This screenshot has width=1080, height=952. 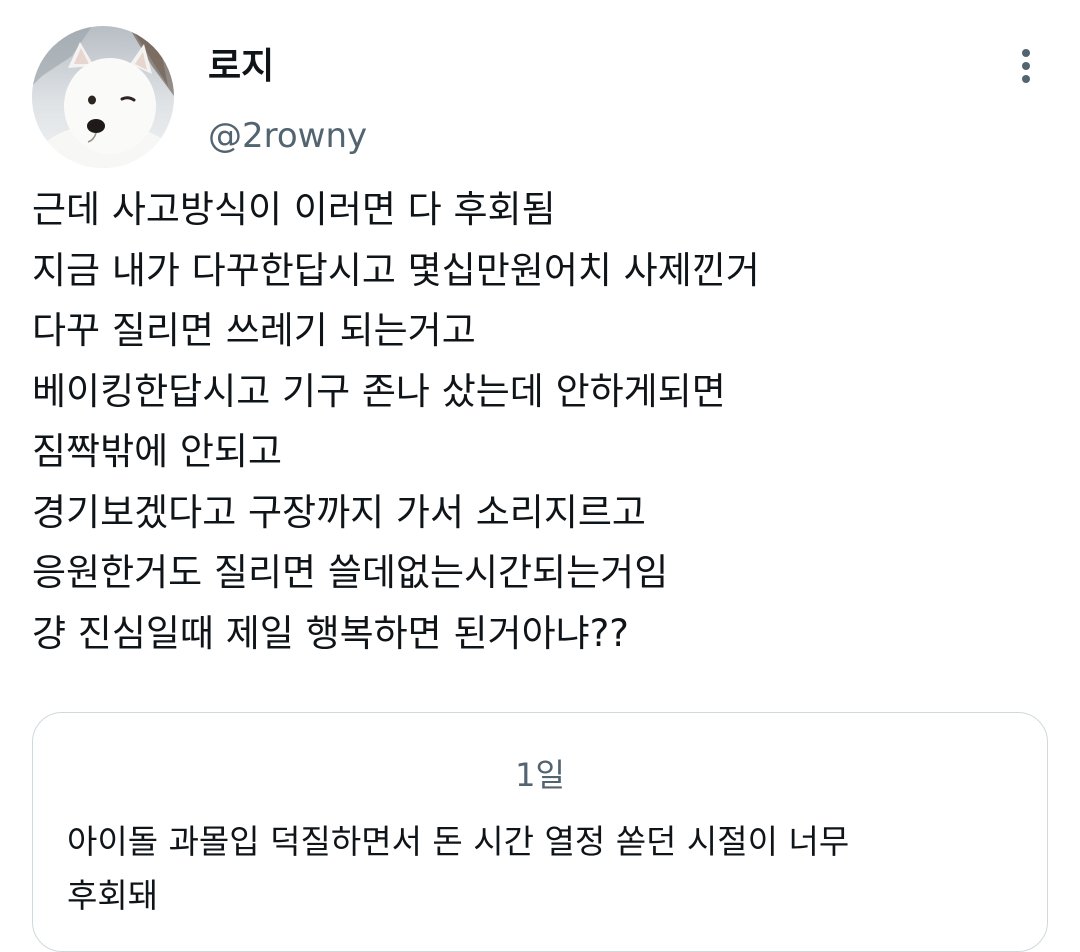 What do you see at coordinates (396, 270) in the screenshot?
I see `tweet-text-line: 지금 내가 다꾸한답시고 몇십만원어치 사제낀거` at bounding box center [396, 270].